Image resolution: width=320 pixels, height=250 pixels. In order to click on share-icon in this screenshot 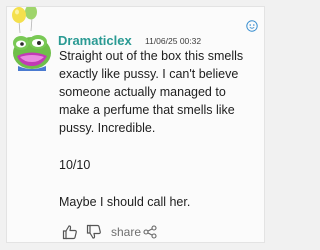, I will do `click(150, 232)`.